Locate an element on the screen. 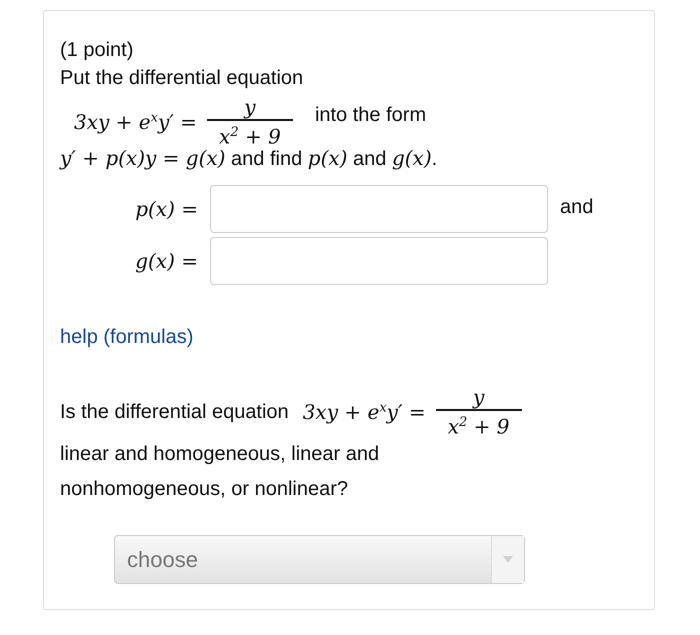 This screenshot has width=700, height=635. instruction-text: Put the differential equation is located at coordinates (182, 78).